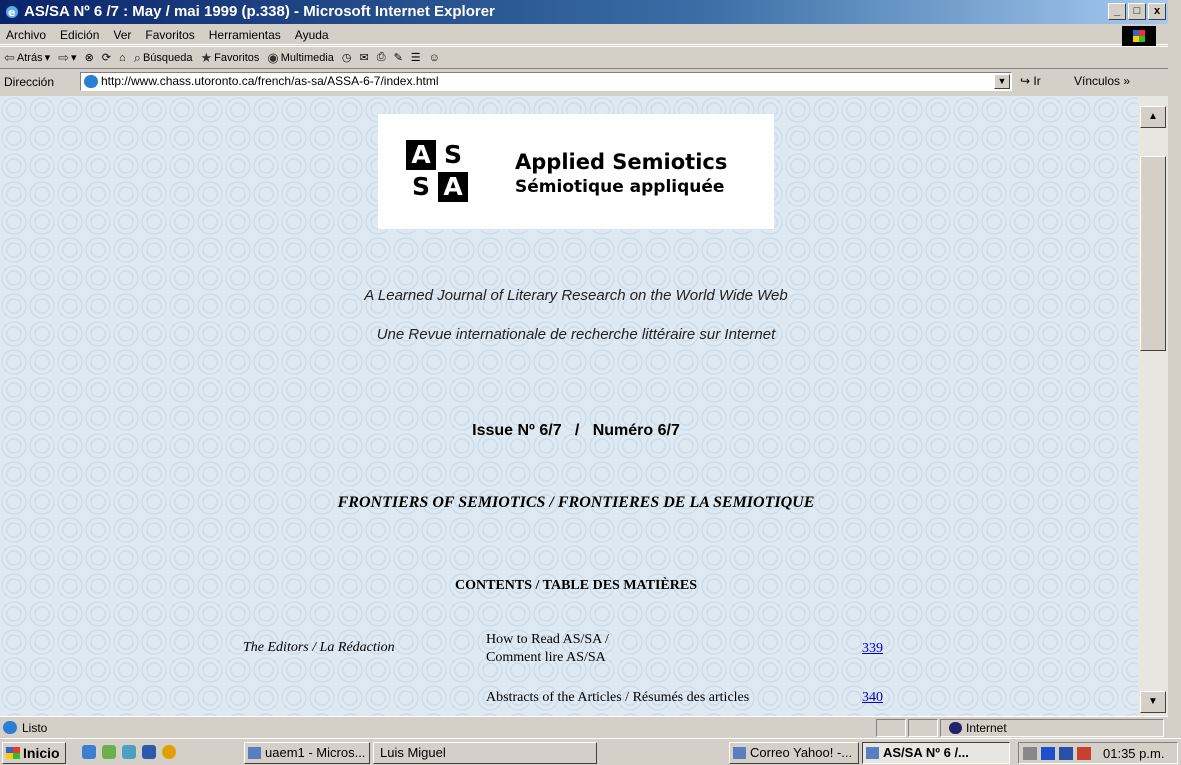  What do you see at coordinates (1030, 753) in the screenshot?
I see `volume-icon` at bounding box center [1030, 753].